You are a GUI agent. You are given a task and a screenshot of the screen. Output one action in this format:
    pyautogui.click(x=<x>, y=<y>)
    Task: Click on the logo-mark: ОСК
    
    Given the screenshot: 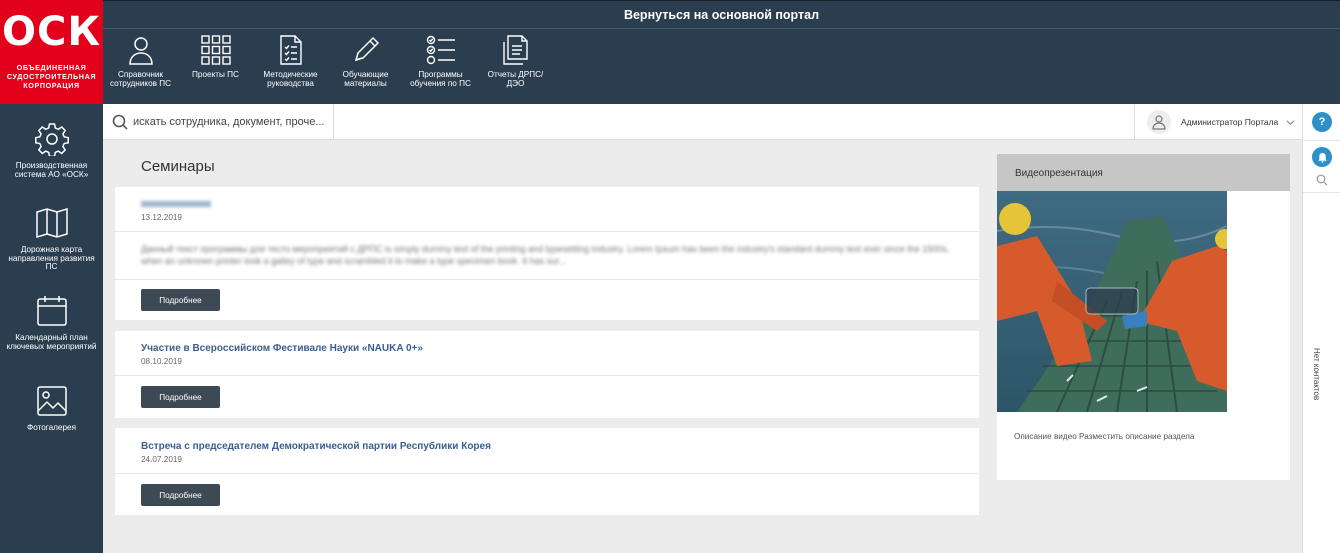 What is the action you would take?
    pyautogui.click(x=51, y=32)
    